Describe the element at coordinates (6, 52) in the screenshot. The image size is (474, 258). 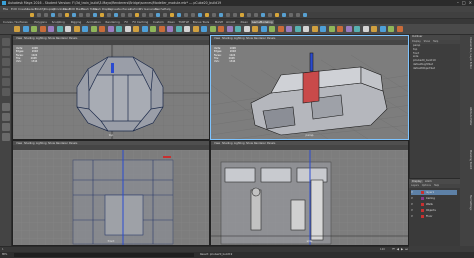
I see `lasso-tool-icon` at that location.